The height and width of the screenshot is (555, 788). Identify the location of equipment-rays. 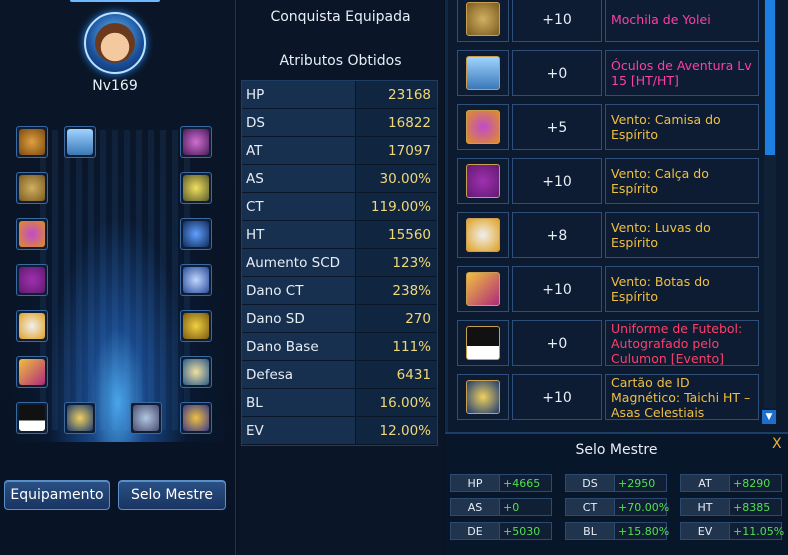
(115, 280).